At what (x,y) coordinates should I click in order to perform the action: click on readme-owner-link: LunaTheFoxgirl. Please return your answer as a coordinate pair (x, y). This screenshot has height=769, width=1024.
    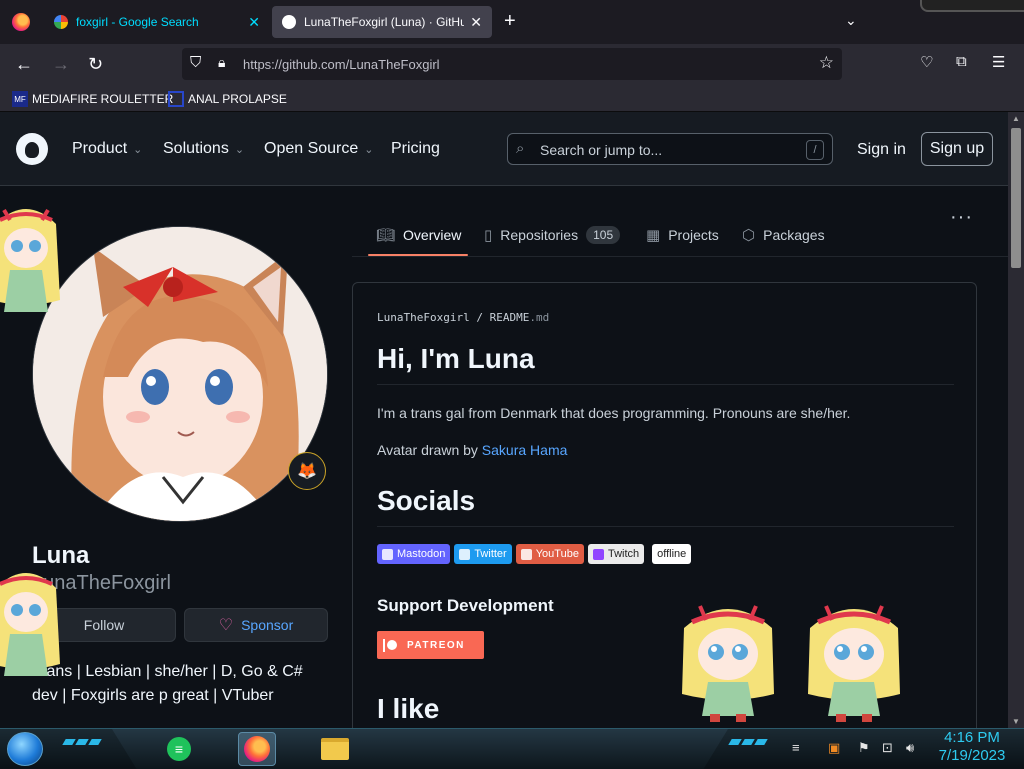
    Looking at the image, I should click on (423, 317).